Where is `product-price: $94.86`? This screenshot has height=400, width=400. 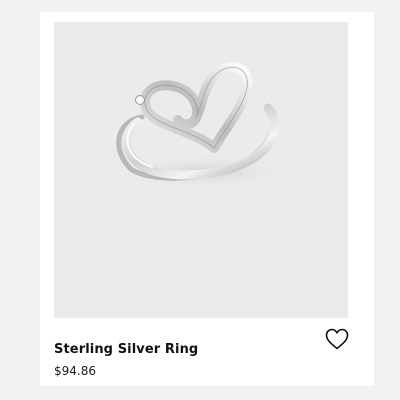 product-price: $94.86 is located at coordinates (75, 371).